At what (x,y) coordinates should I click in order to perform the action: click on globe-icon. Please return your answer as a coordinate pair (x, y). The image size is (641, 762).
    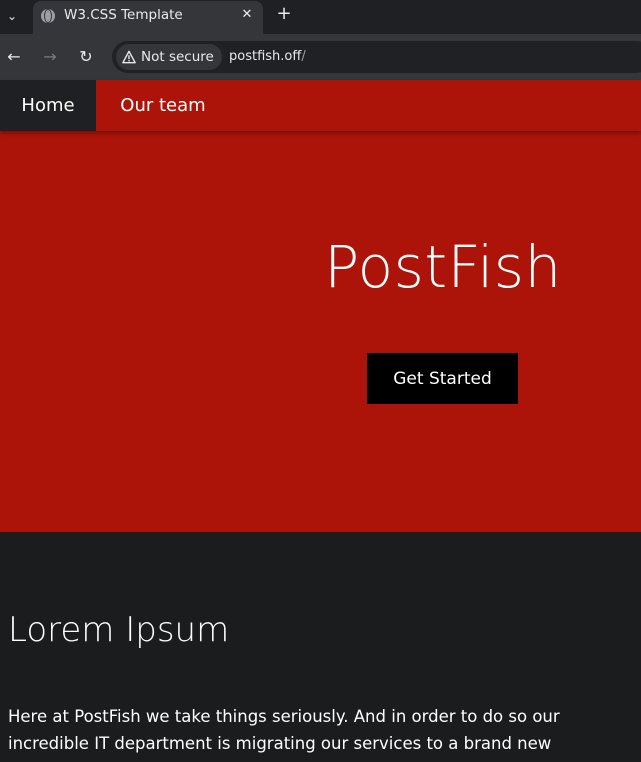
    Looking at the image, I should click on (48, 16).